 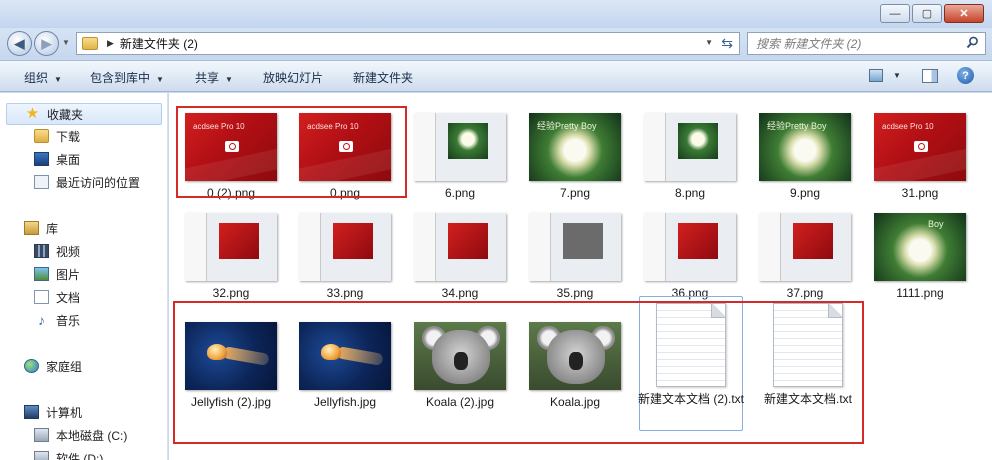 What do you see at coordinates (68, 274) in the screenshot?
I see `nav-pictures-label: 图片` at bounding box center [68, 274].